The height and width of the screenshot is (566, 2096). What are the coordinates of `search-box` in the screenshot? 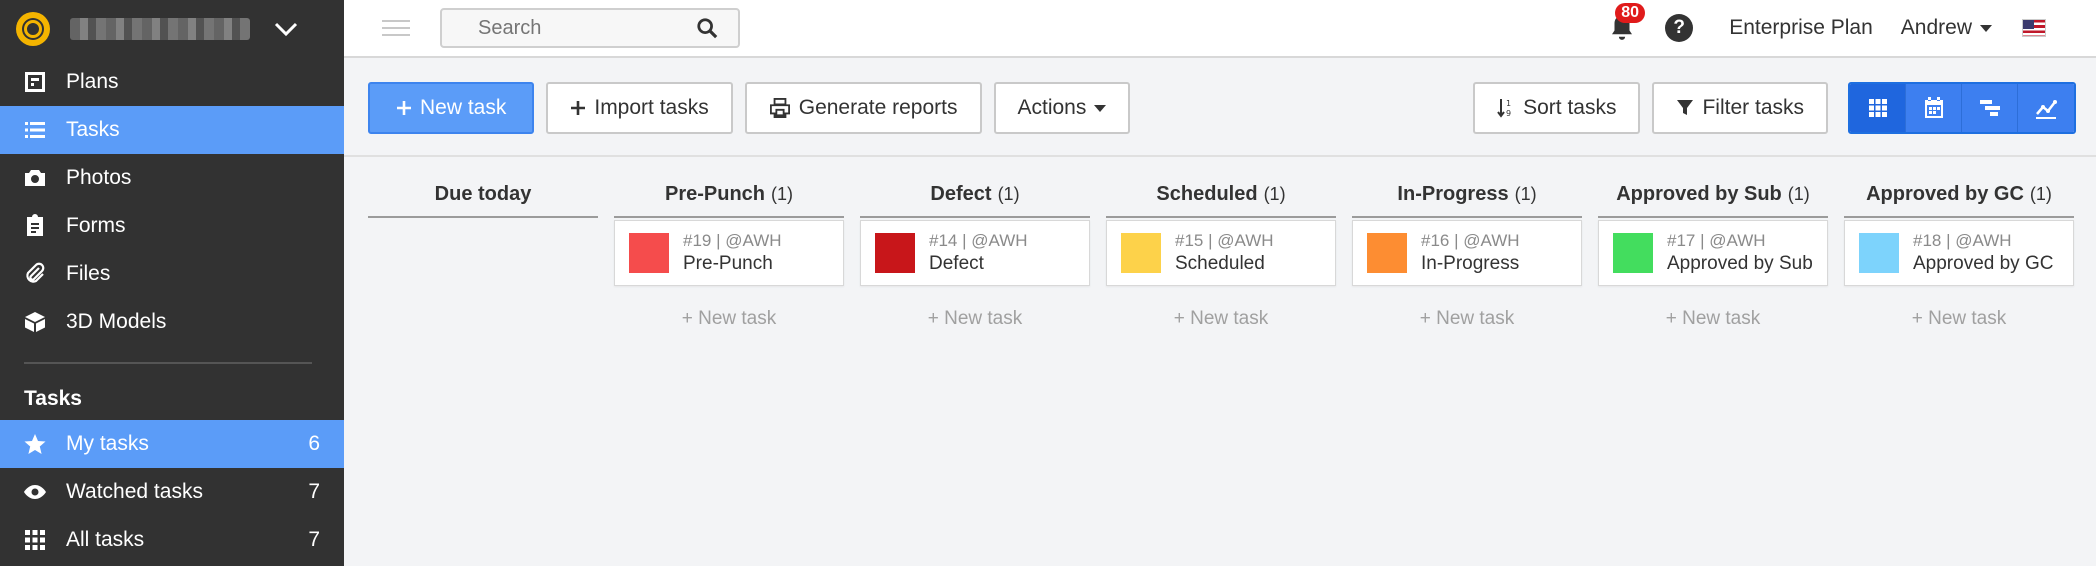 It's located at (590, 28).